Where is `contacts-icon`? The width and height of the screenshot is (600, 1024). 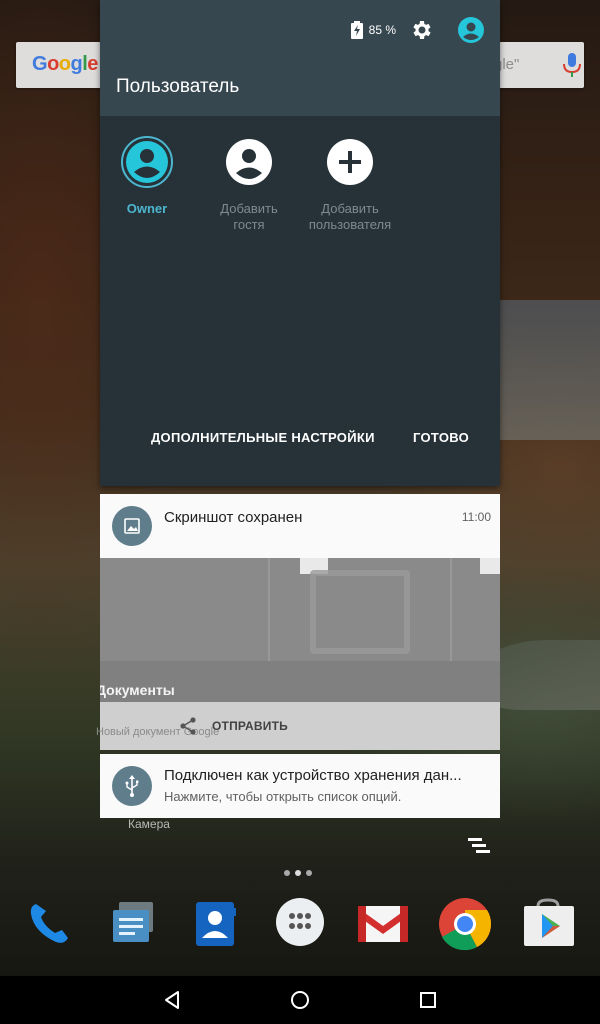 contacts-icon is located at coordinates (216, 924).